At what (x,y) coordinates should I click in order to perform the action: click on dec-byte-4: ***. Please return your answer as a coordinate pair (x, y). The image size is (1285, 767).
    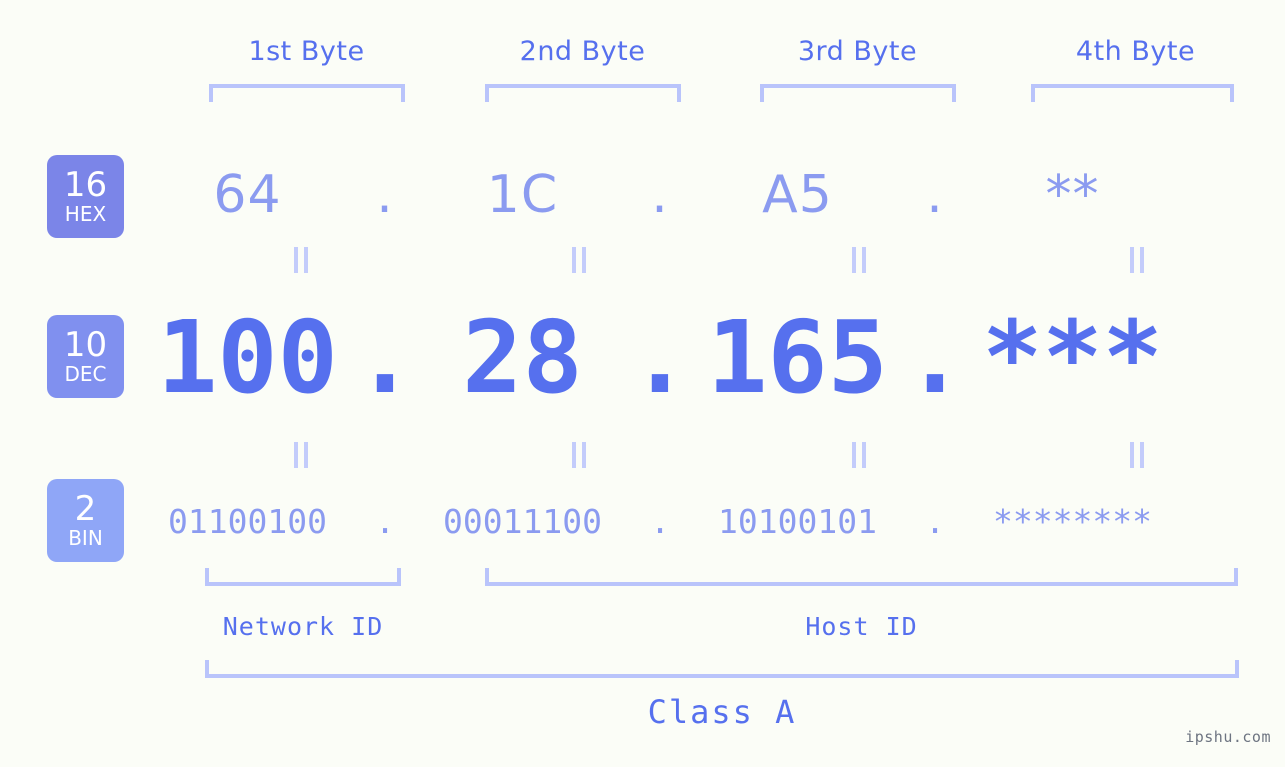
    Looking at the image, I should click on (1072, 357).